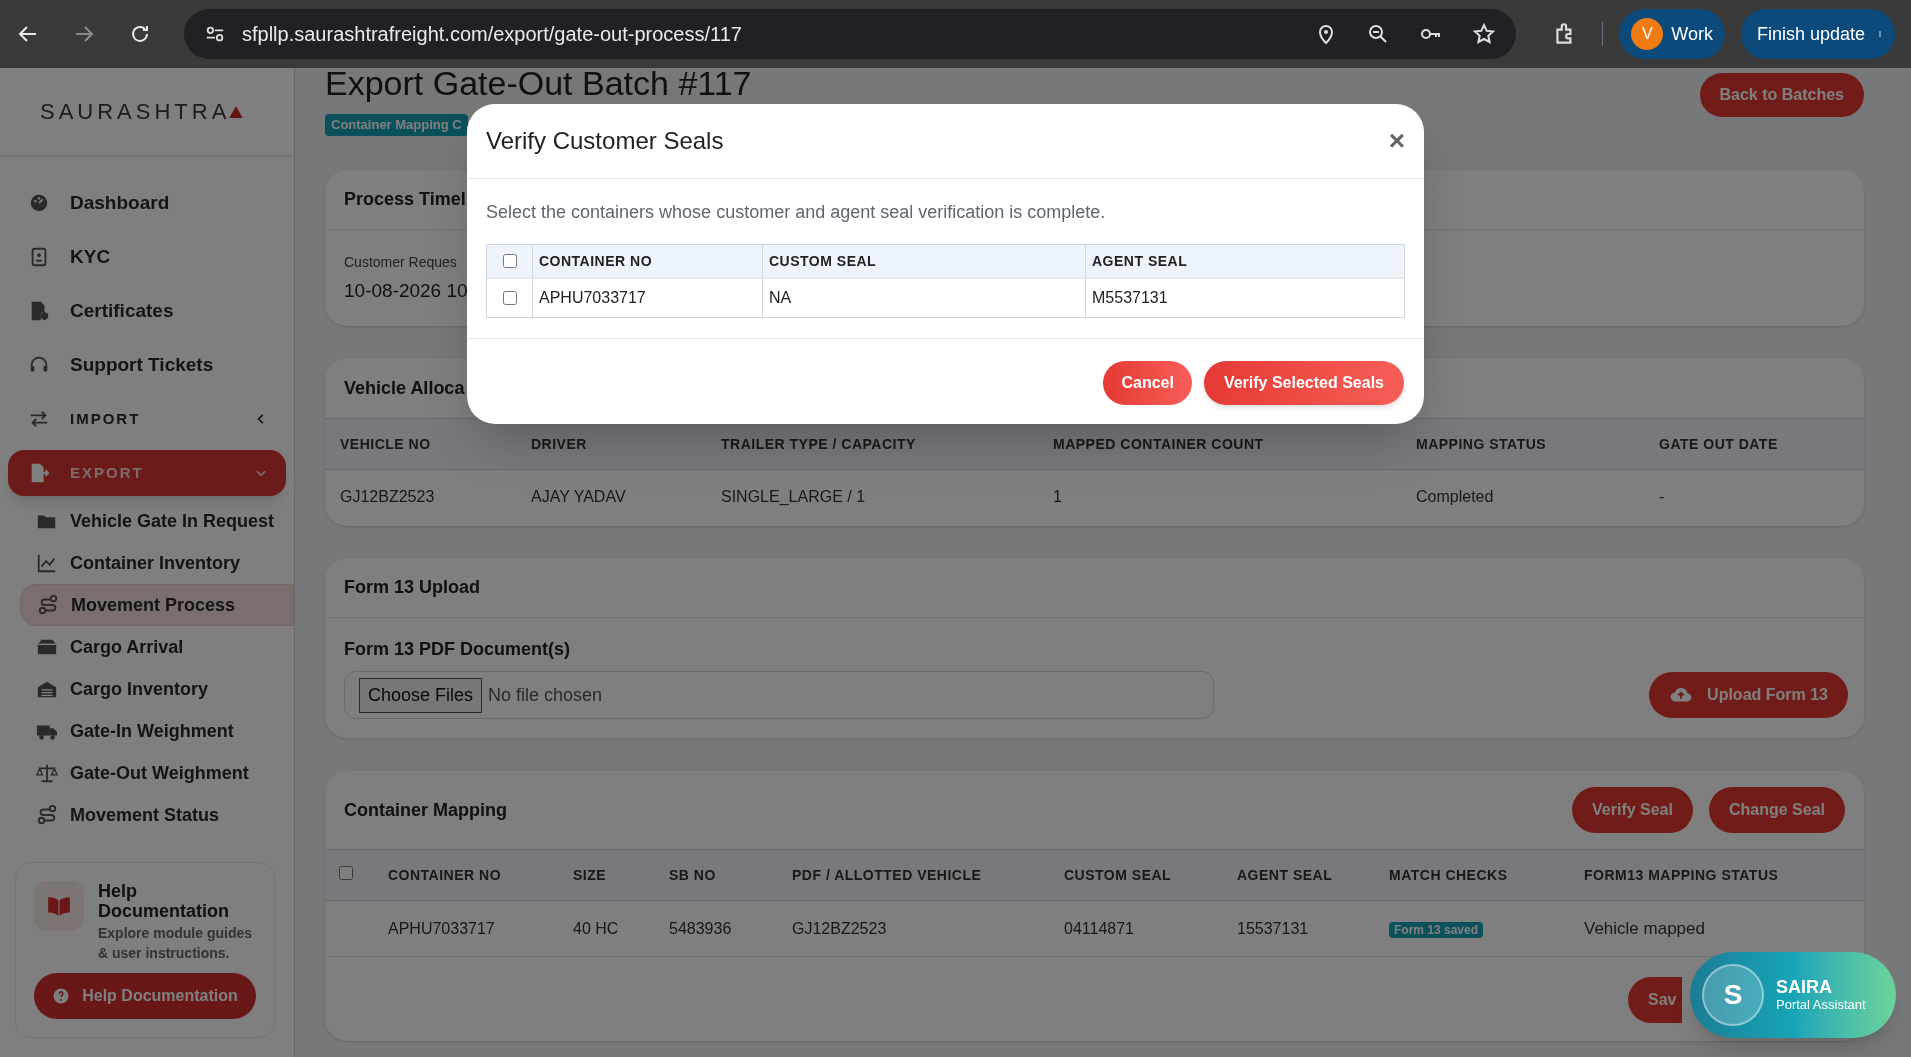 The height and width of the screenshot is (1057, 1911). What do you see at coordinates (412, 587) in the screenshot?
I see `card-title: Form 13 Upload` at bounding box center [412, 587].